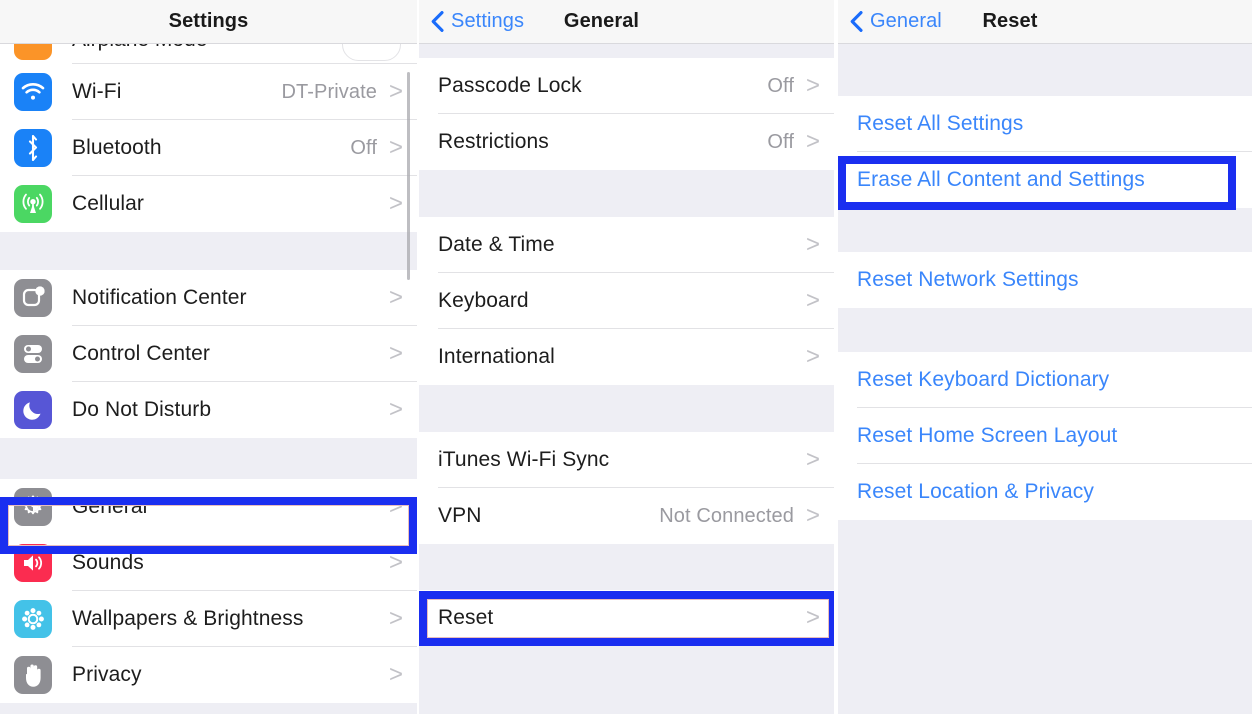 Image resolution: width=1252 pixels, height=714 pixels. What do you see at coordinates (968, 279) in the screenshot?
I see `list-item-label: Reset Network Settings` at bounding box center [968, 279].